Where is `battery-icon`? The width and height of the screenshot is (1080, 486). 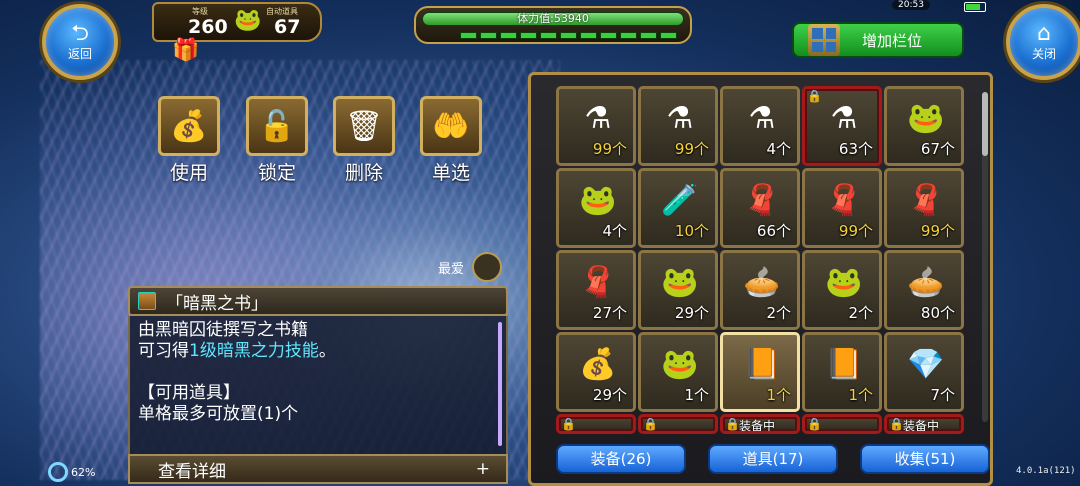 battery-icon is located at coordinates (975, 7).